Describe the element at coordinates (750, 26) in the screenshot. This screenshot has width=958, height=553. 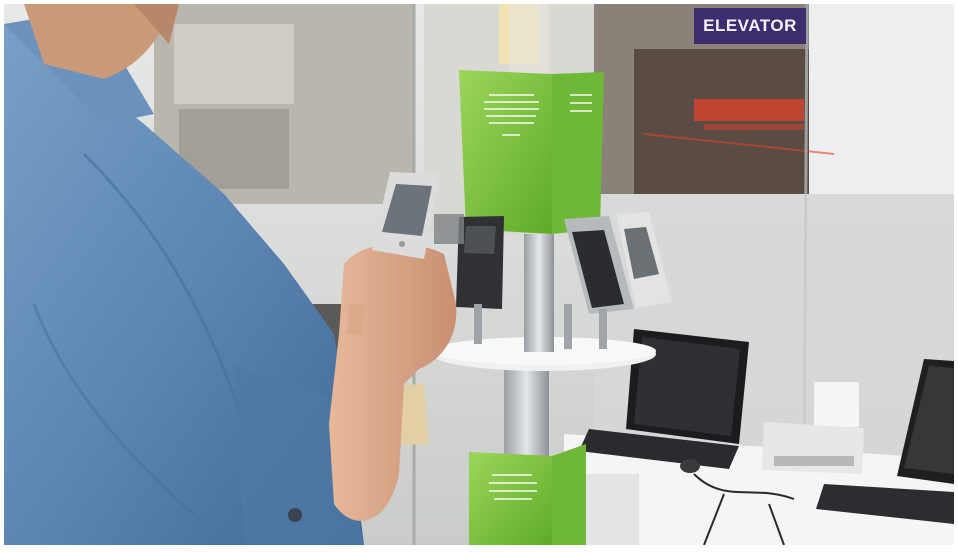
I see `elevator-sign: ELEVATOR` at that location.